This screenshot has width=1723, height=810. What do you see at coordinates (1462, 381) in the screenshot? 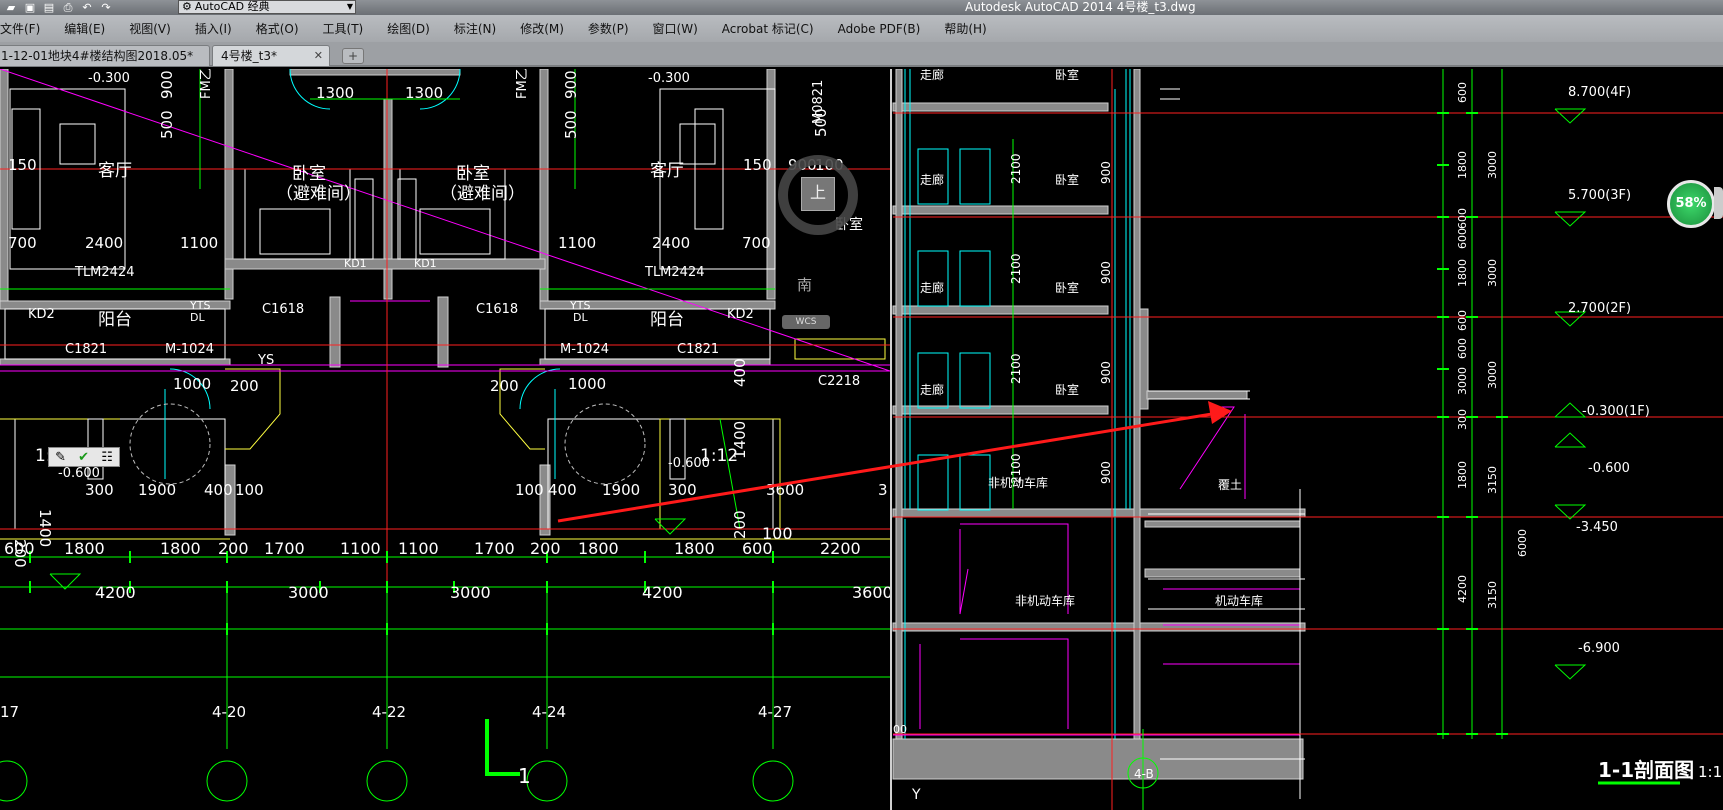
I see `dim-text: 3000` at bounding box center [1462, 381].